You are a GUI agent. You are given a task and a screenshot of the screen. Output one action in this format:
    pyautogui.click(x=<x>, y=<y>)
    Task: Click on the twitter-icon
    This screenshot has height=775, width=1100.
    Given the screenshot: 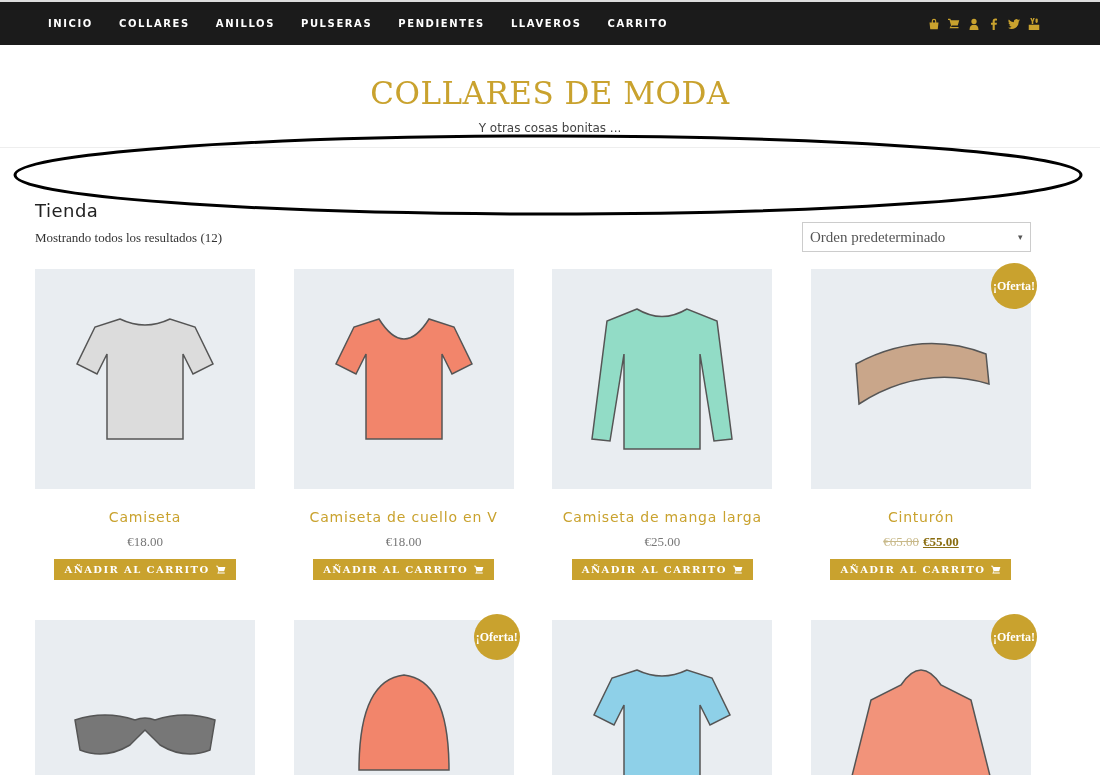 What is the action you would take?
    pyautogui.click(x=1014, y=23)
    